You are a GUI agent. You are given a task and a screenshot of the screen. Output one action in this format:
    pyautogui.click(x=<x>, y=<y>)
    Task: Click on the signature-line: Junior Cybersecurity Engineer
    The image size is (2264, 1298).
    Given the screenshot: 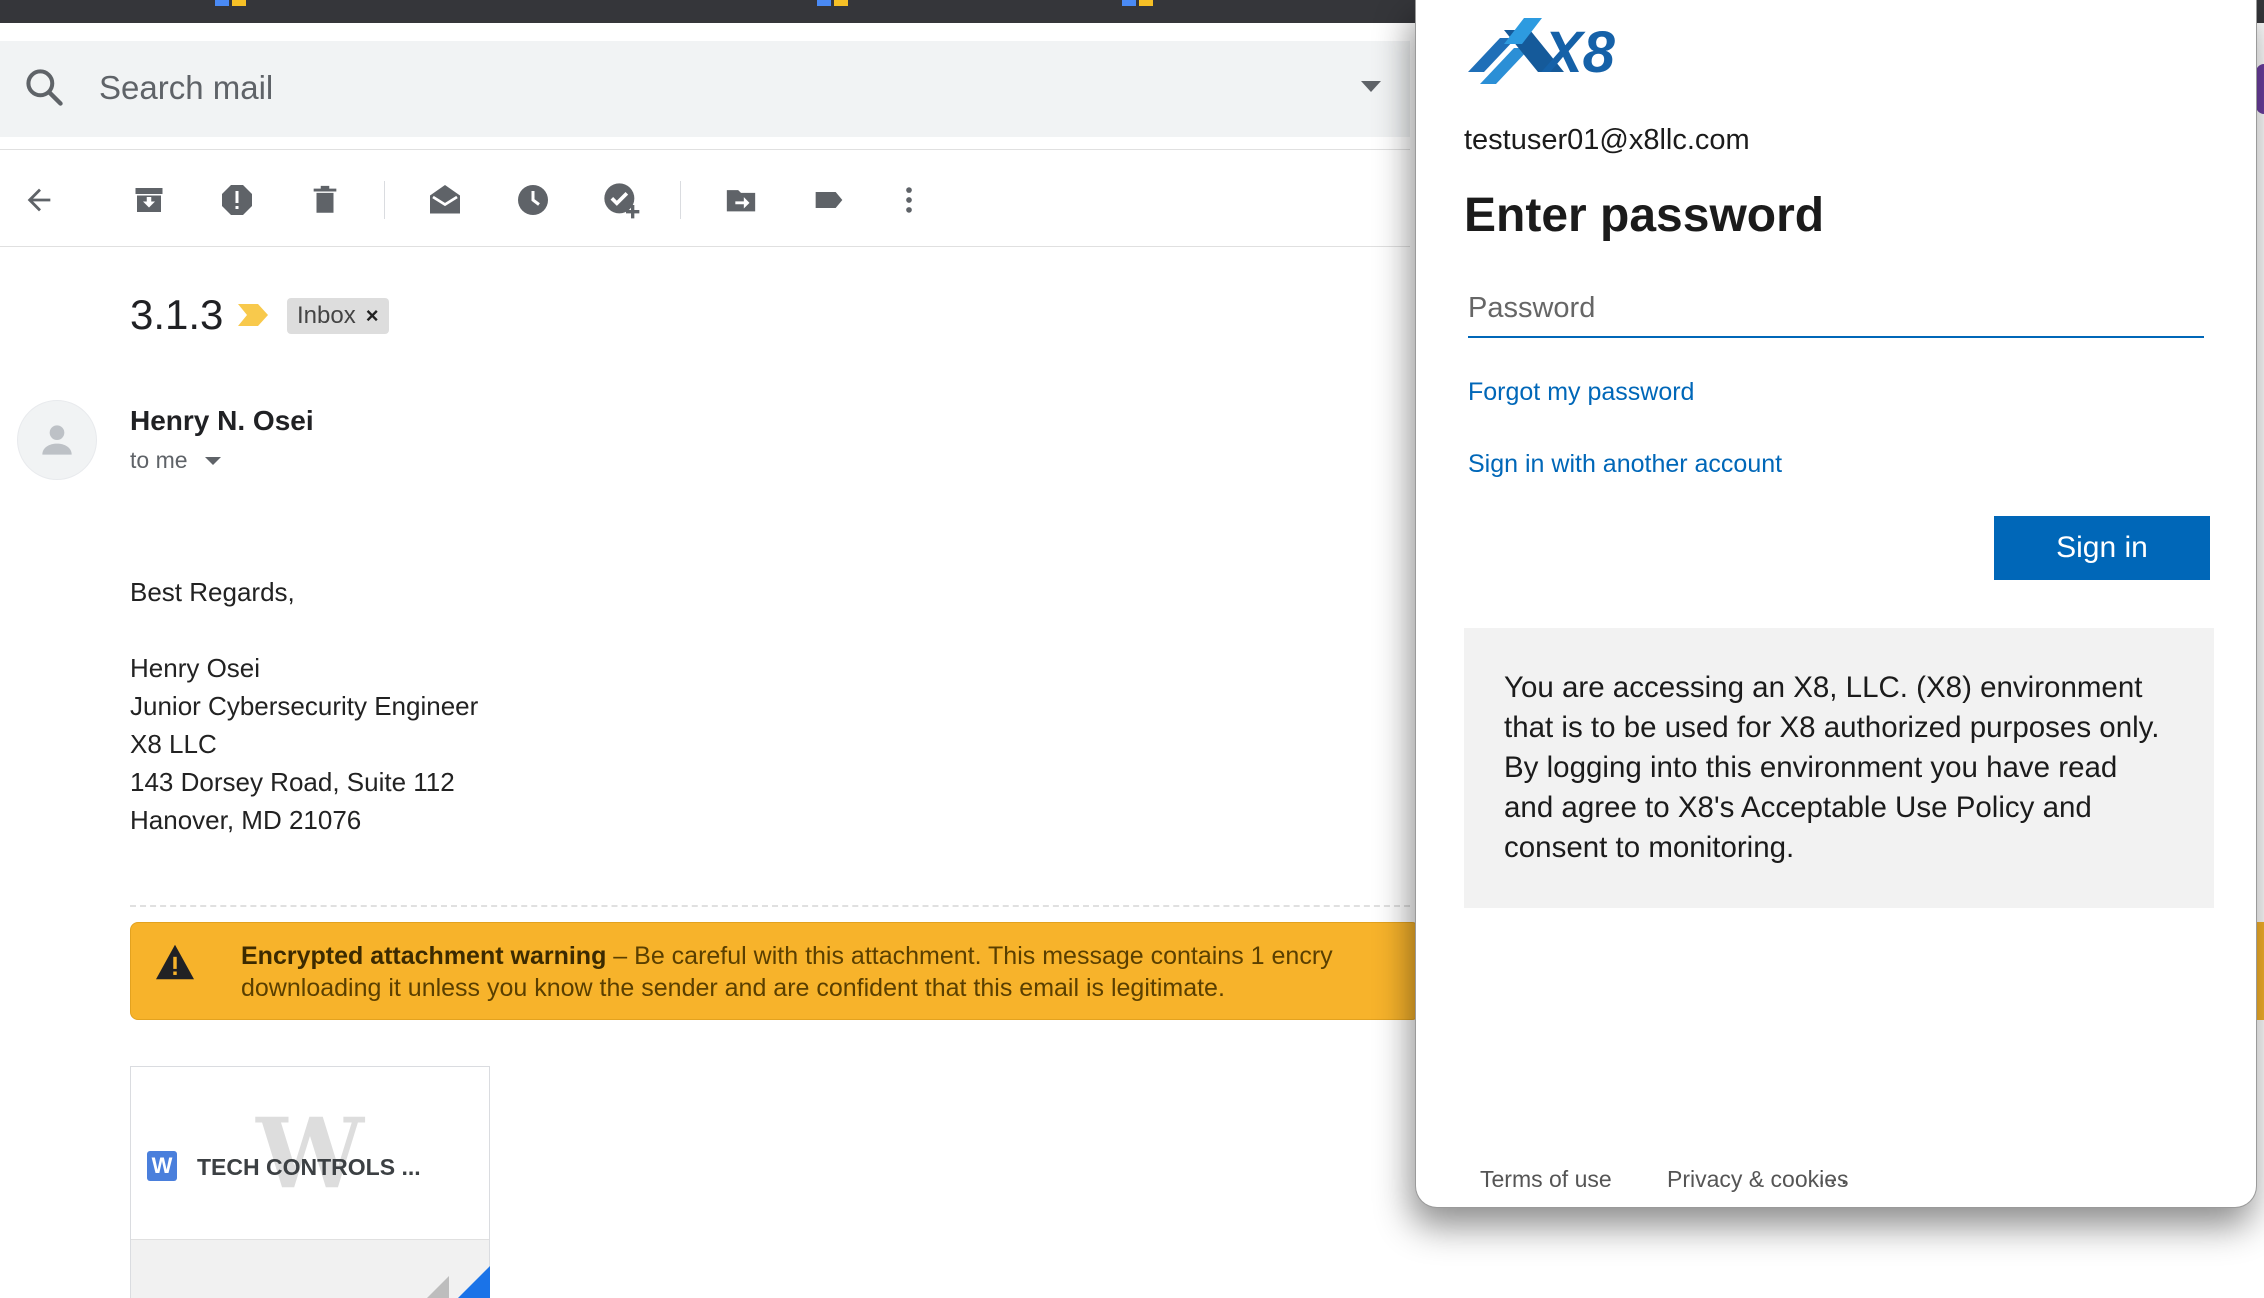 What is the action you would take?
    pyautogui.click(x=304, y=706)
    